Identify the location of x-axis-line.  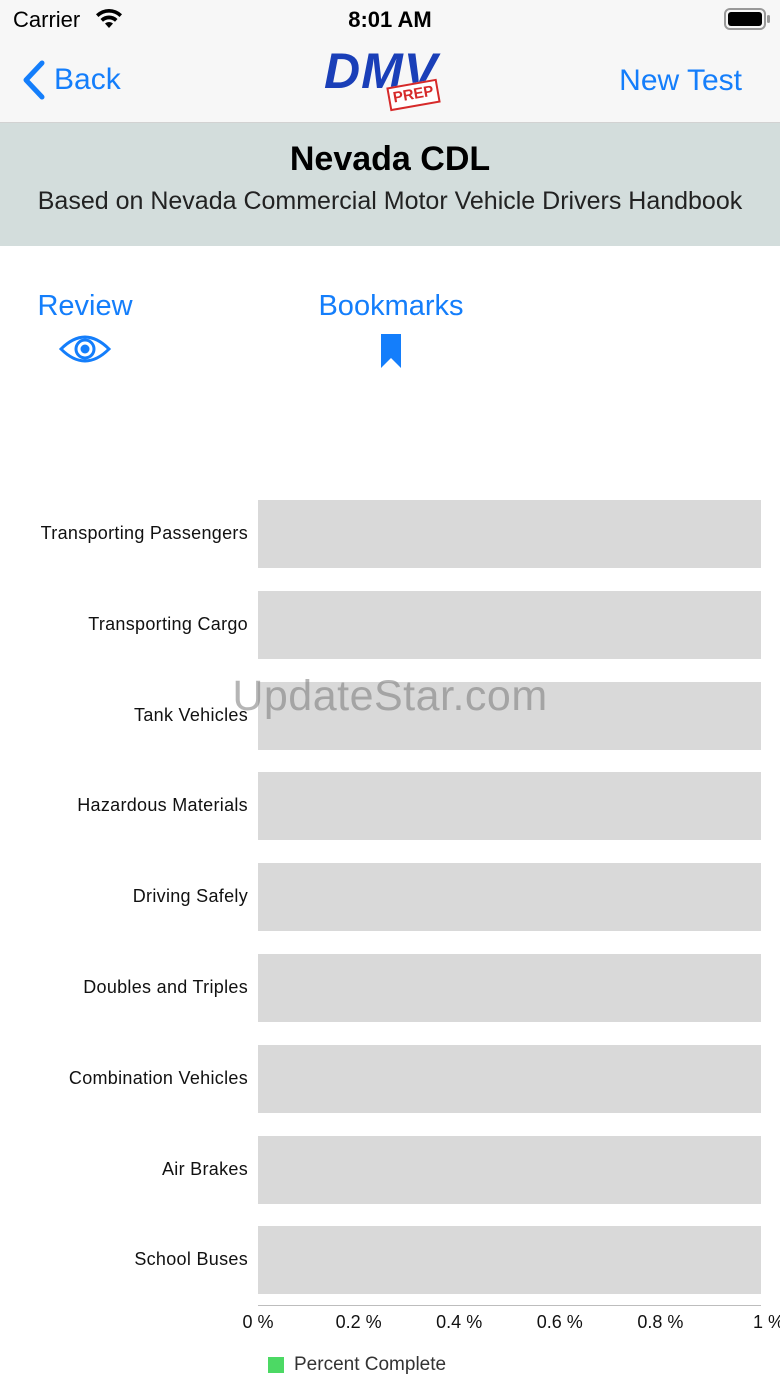
(509, 1305).